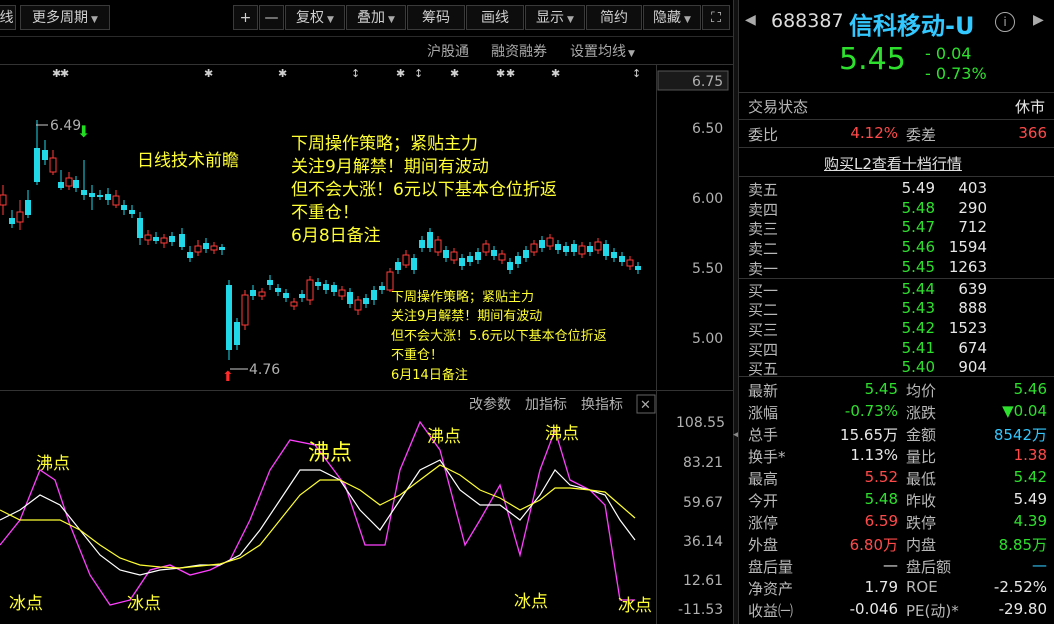 The image size is (1054, 624). What do you see at coordinates (436, 17) in the screenshot?
I see `chips-button: 筹码` at bounding box center [436, 17].